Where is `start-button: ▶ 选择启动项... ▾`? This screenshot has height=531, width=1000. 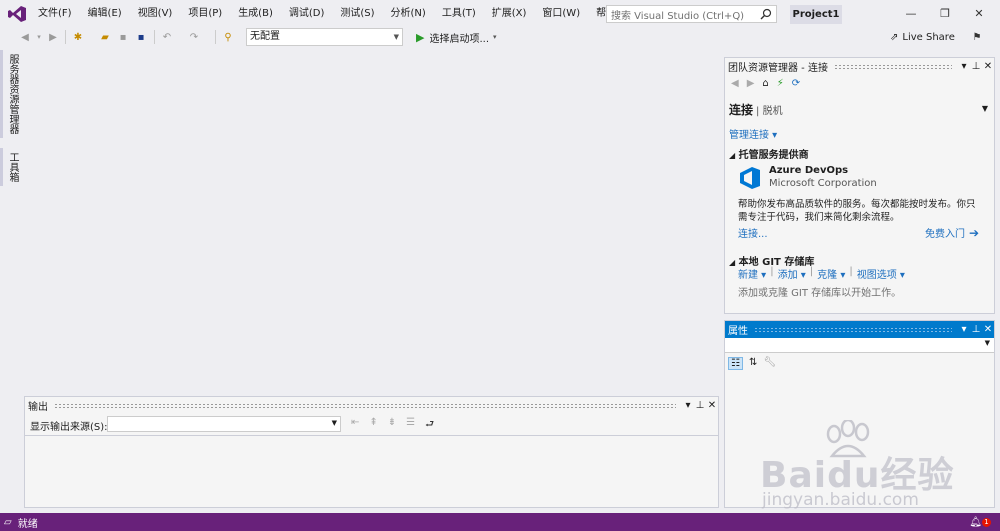
start-button: ▶ 选择启动项... ▾ is located at coordinates (456, 37).